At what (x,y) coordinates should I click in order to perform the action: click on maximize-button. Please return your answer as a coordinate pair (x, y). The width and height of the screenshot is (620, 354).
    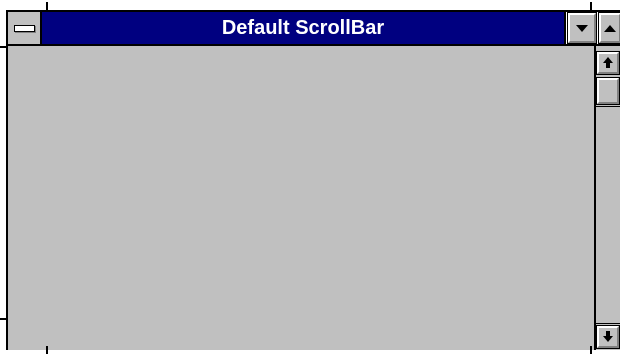
    Looking at the image, I should click on (609, 28).